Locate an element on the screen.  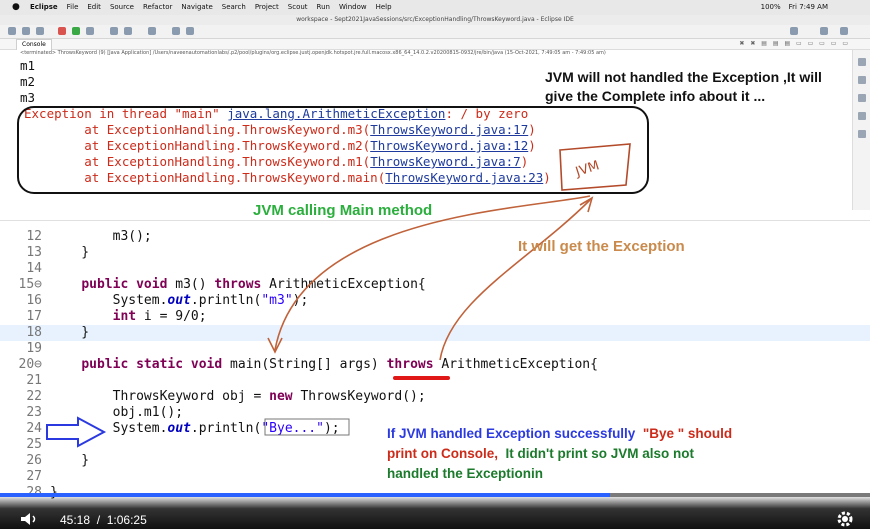
annotation-fragment: "Bye " should is located at coordinates (687, 433).